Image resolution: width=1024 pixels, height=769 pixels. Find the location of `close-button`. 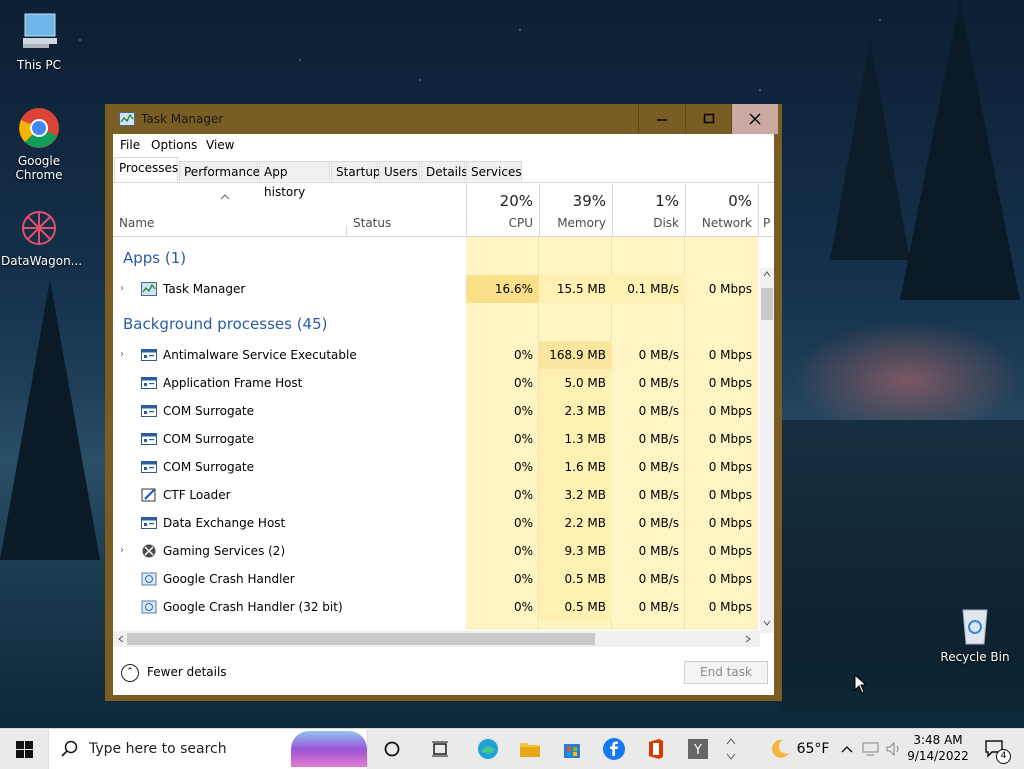

close-button is located at coordinates (754, 119).